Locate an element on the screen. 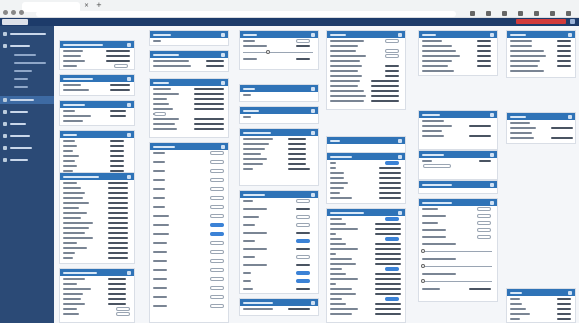 Image resolution: width=579 pixels, height=323 pixels. address-bar is located at coordinates (246, 14).